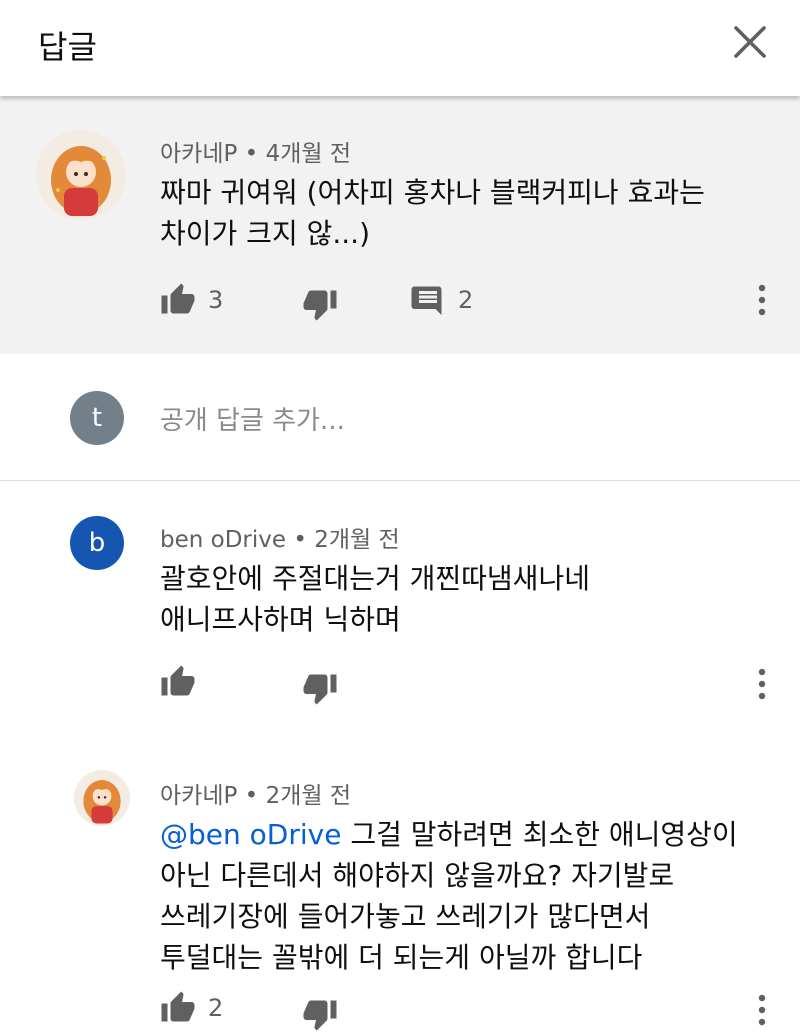 The image size is (800, 1034). What do you see at coordinates (250, 834) in the screenshot?
I see `mention-link: @ben oDrive` at bounding box center [250, 834].